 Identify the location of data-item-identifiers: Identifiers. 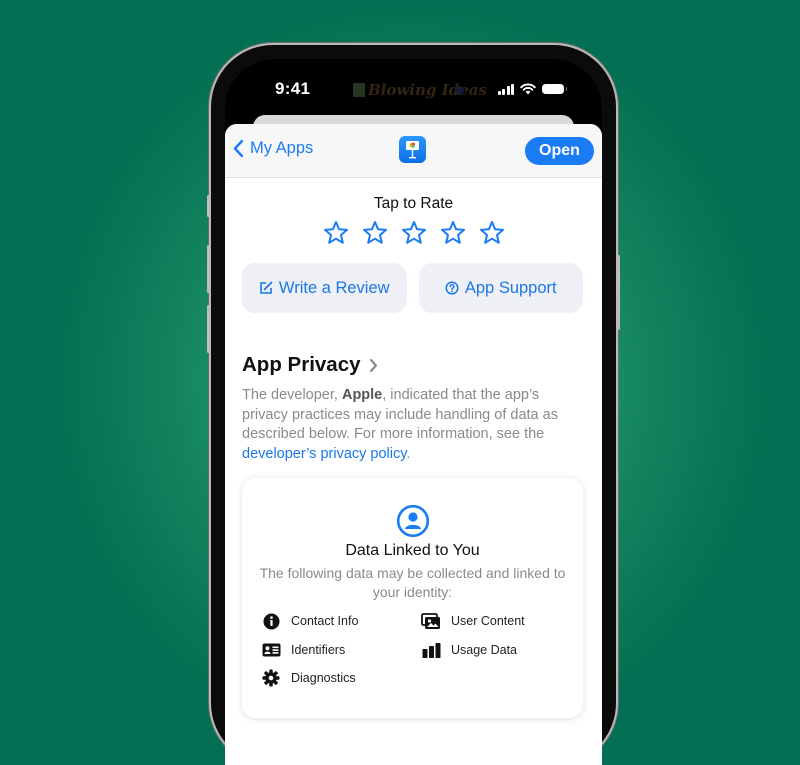
(303, 650).